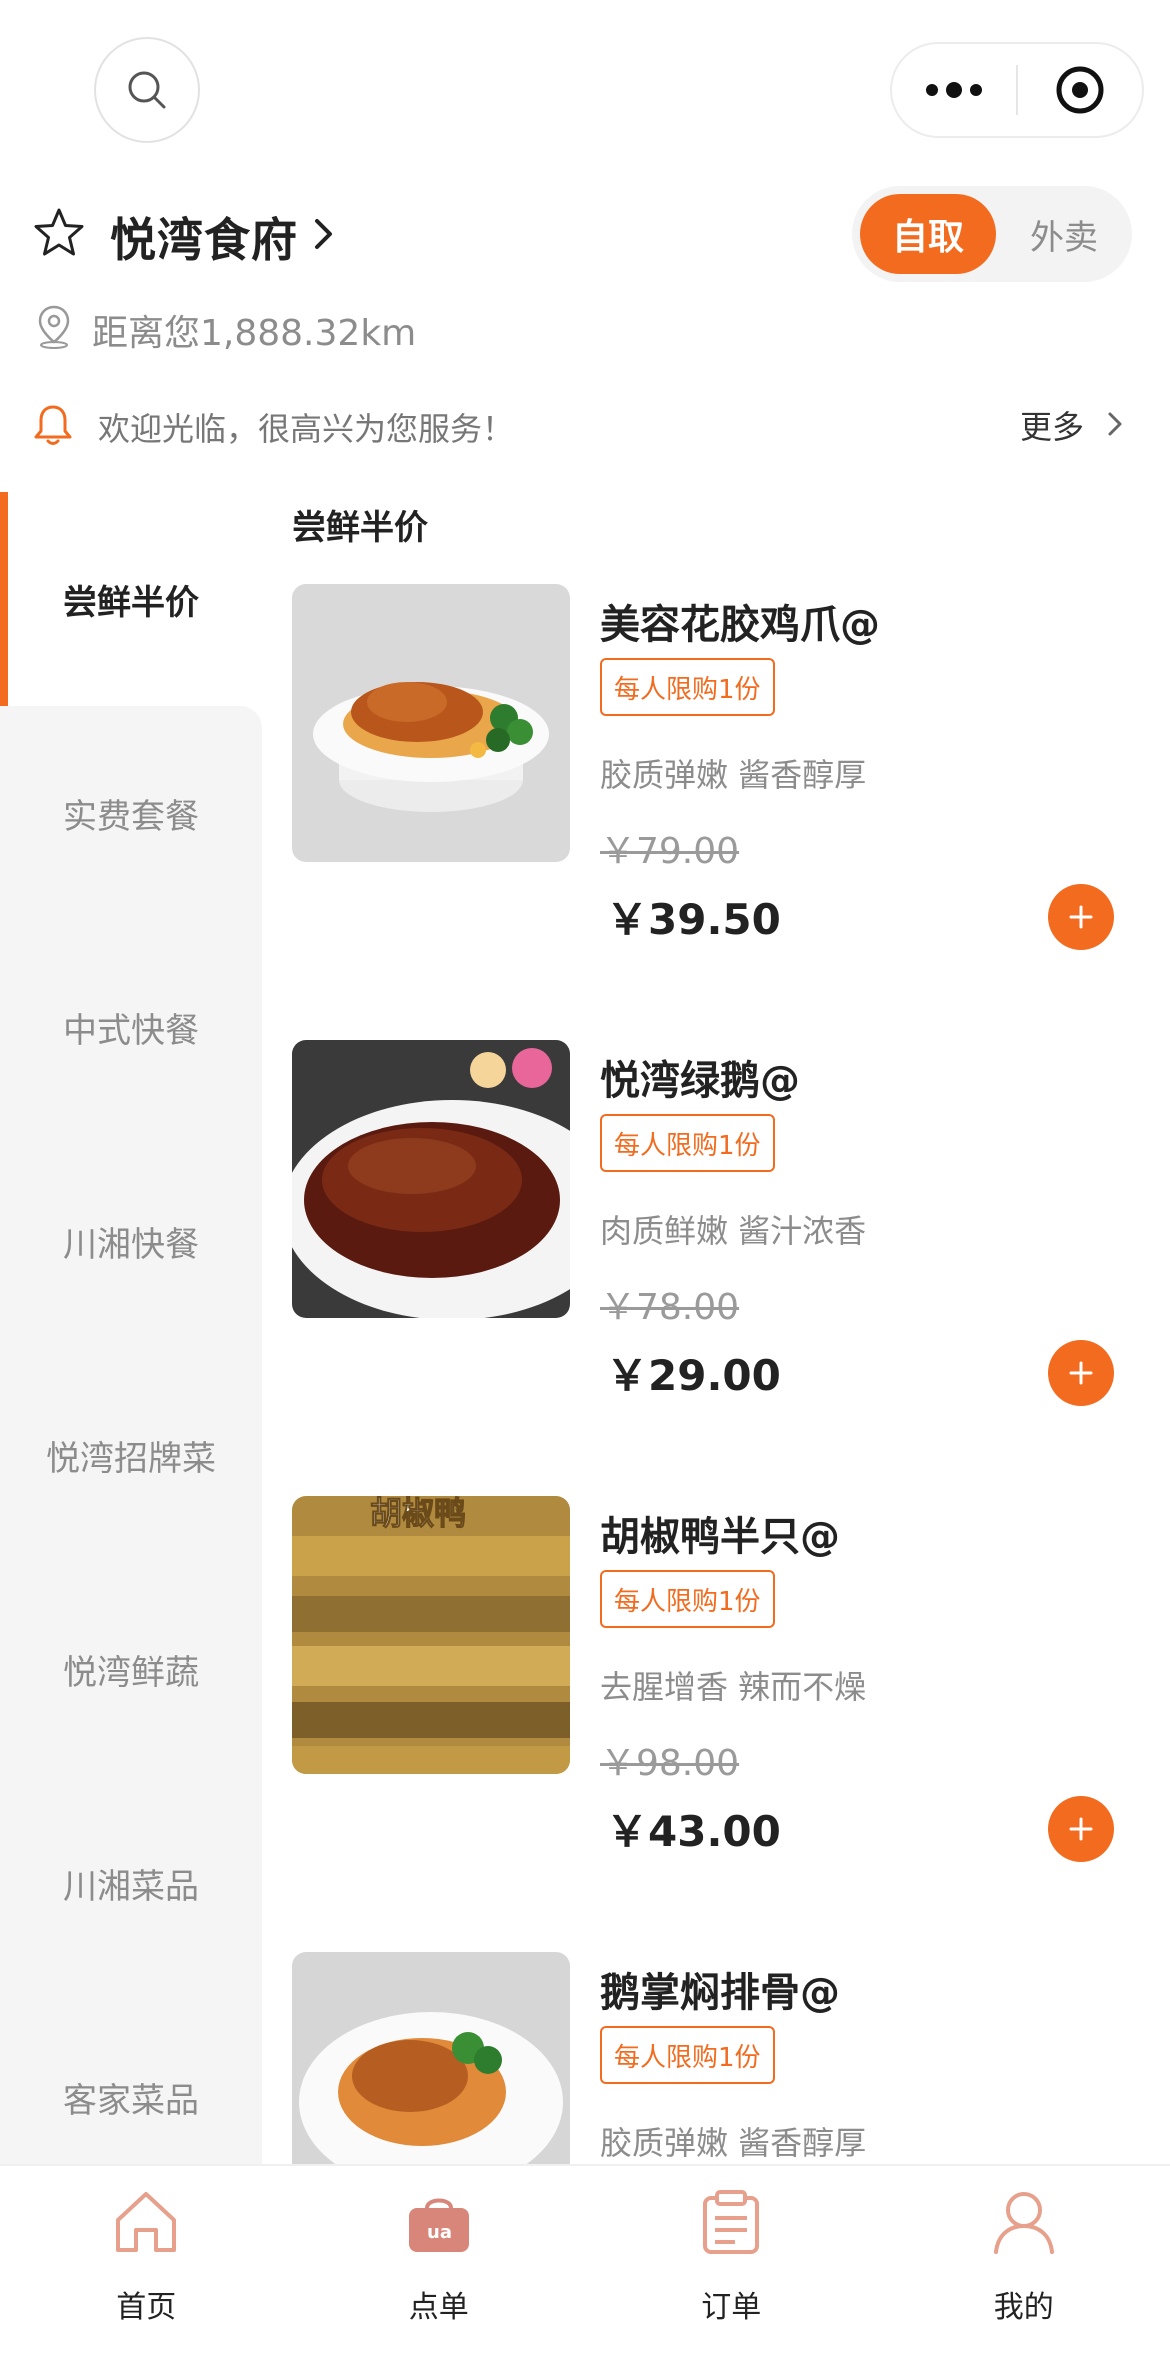  Describe the element at coordinates (146, 2222) in the screenshot. I see `home-icon` at that location.